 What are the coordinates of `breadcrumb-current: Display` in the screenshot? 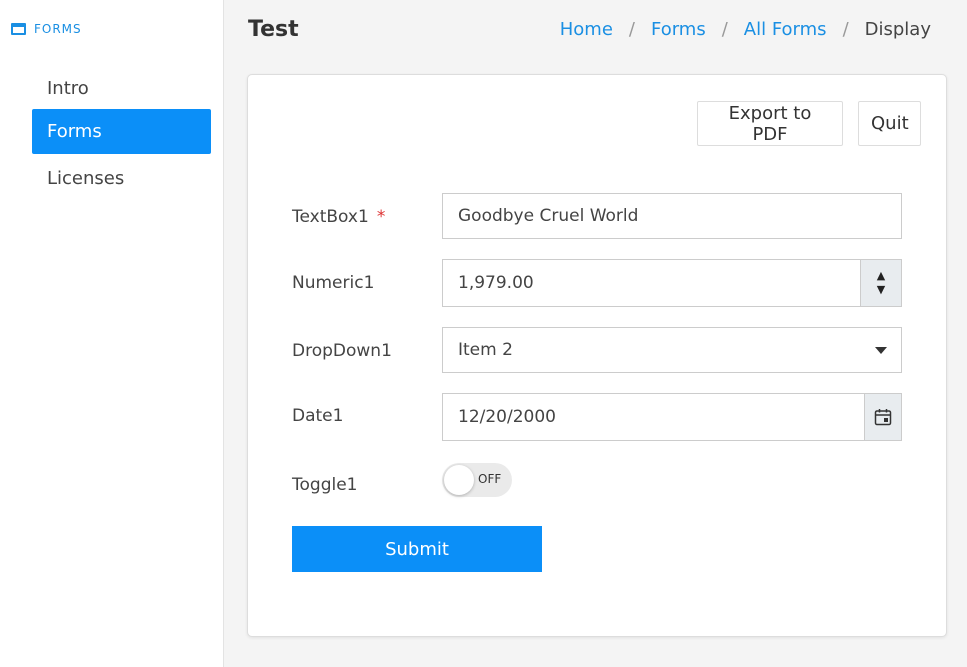 It's located at (897, 29).